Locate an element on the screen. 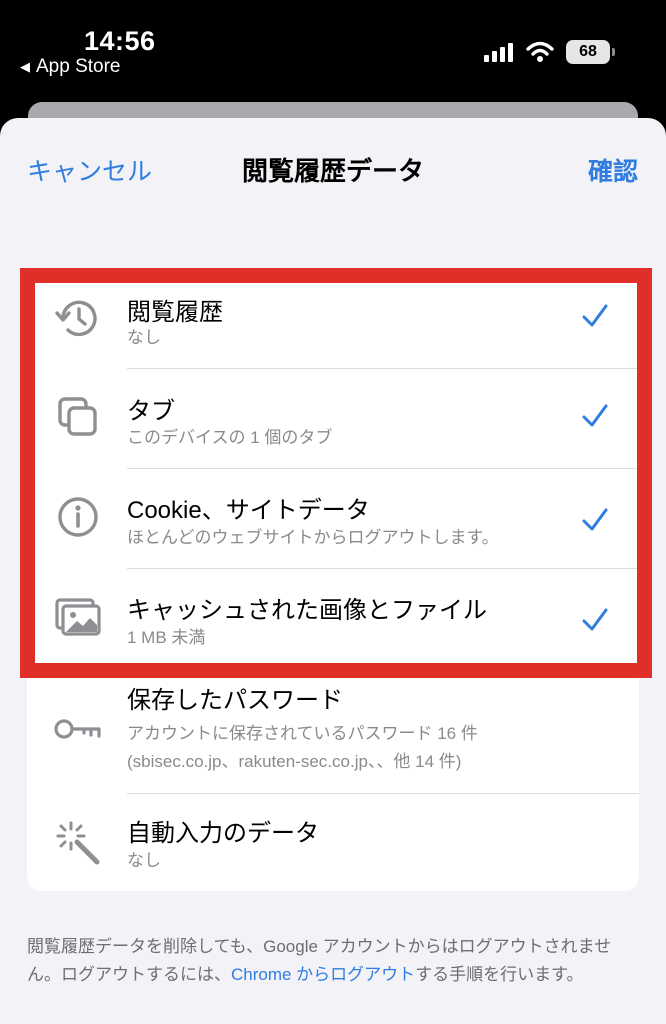 This screenshot has width=666, height=1024. status-time: 14:56 is located at coordinates (120, 41).